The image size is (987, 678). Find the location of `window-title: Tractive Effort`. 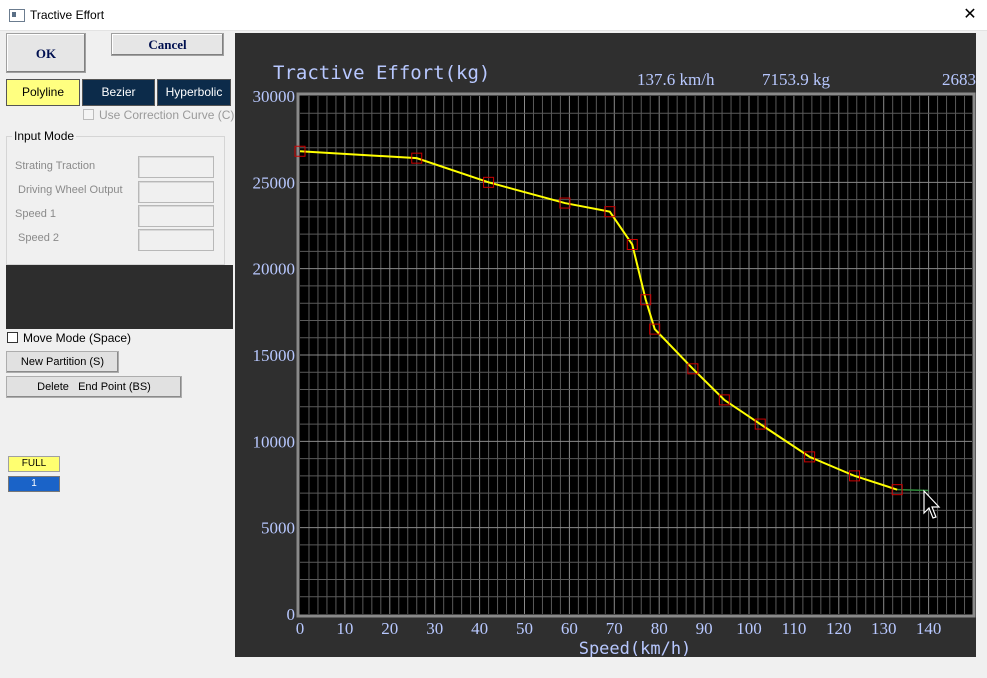

window-title: Tractive Effort is located at coordinates (67, 15).